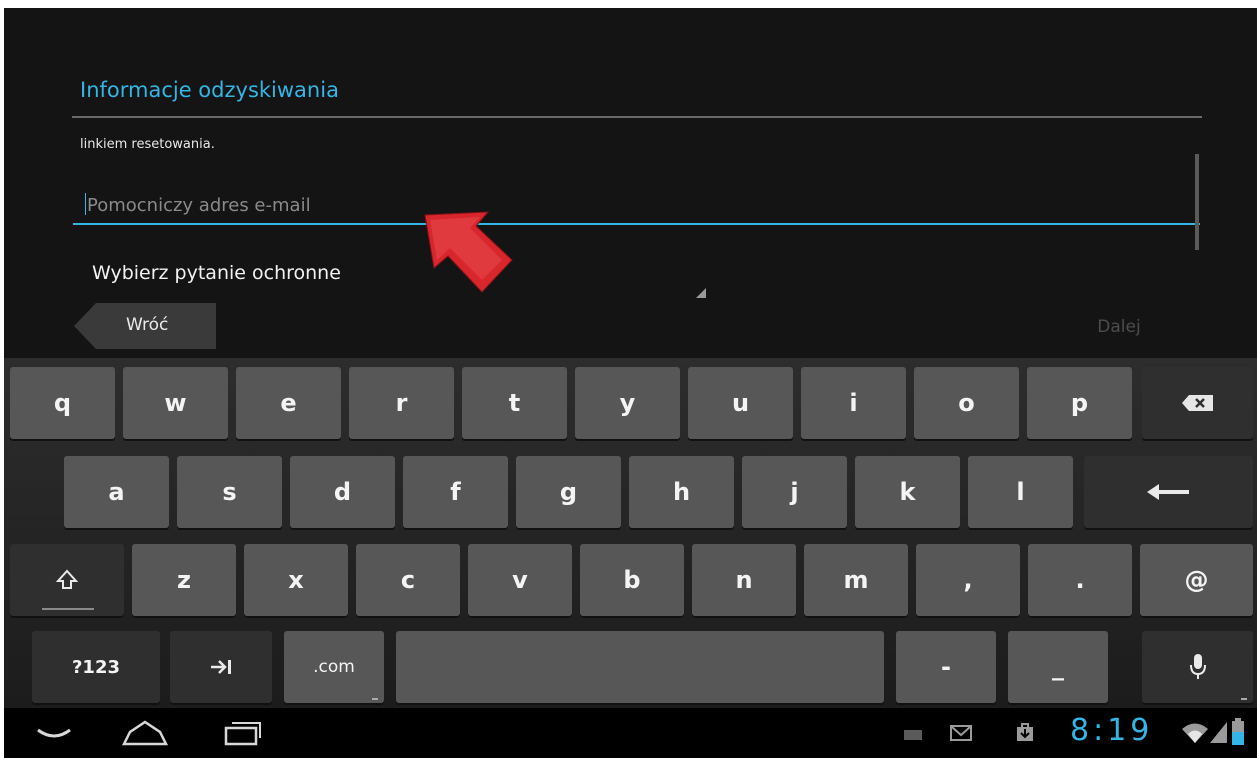  I want to click on key-label: b, so click(632, 580).